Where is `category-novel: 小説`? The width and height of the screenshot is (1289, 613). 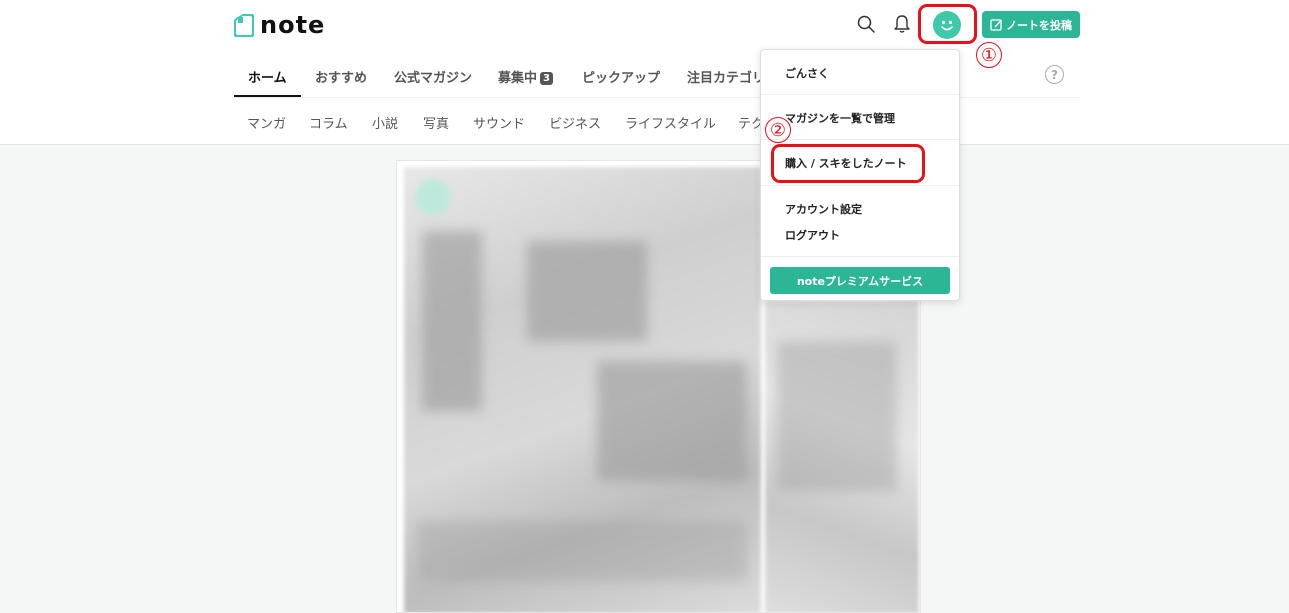 category-novel: 小説 is located at coordinates (385, 122).